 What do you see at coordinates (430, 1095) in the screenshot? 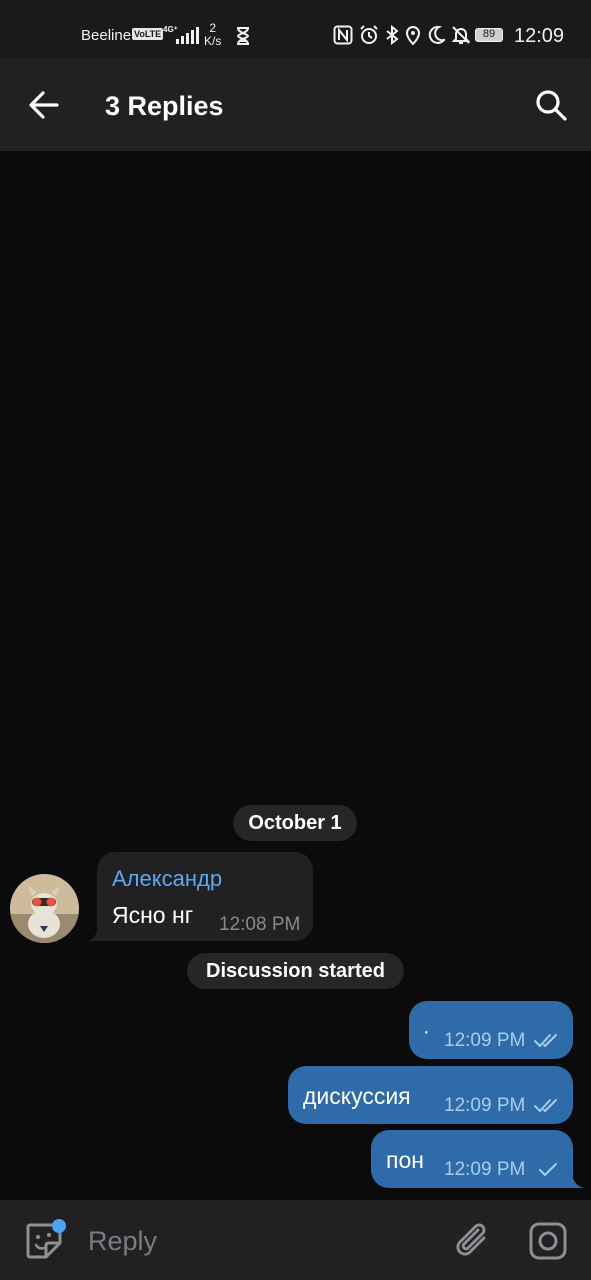
I see `outgoing-message: дискуссия 12:09 PM` at bounding box center [430, 1095].